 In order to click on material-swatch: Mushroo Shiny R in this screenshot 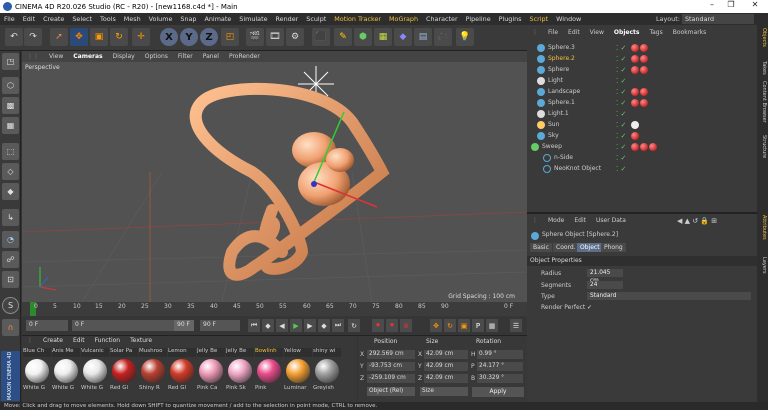, I will do `click(153, 372)`.